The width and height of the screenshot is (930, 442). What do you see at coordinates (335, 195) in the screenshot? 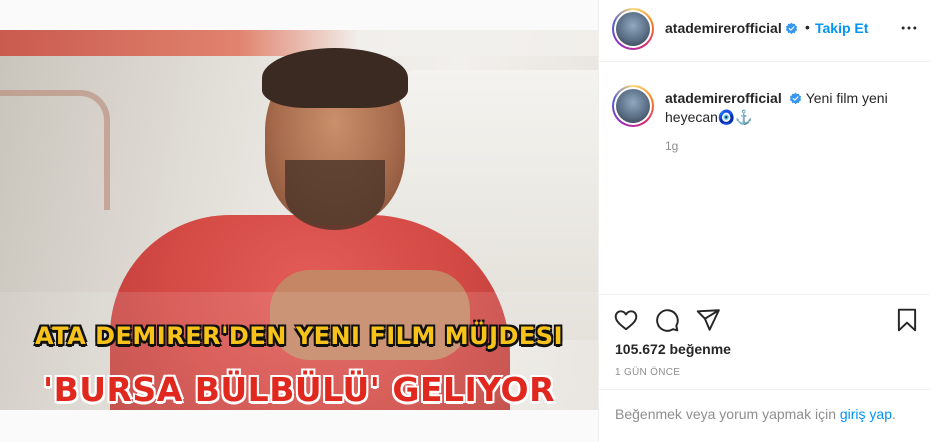
I see `photo-person-beard` at bounding box center [335, 195].